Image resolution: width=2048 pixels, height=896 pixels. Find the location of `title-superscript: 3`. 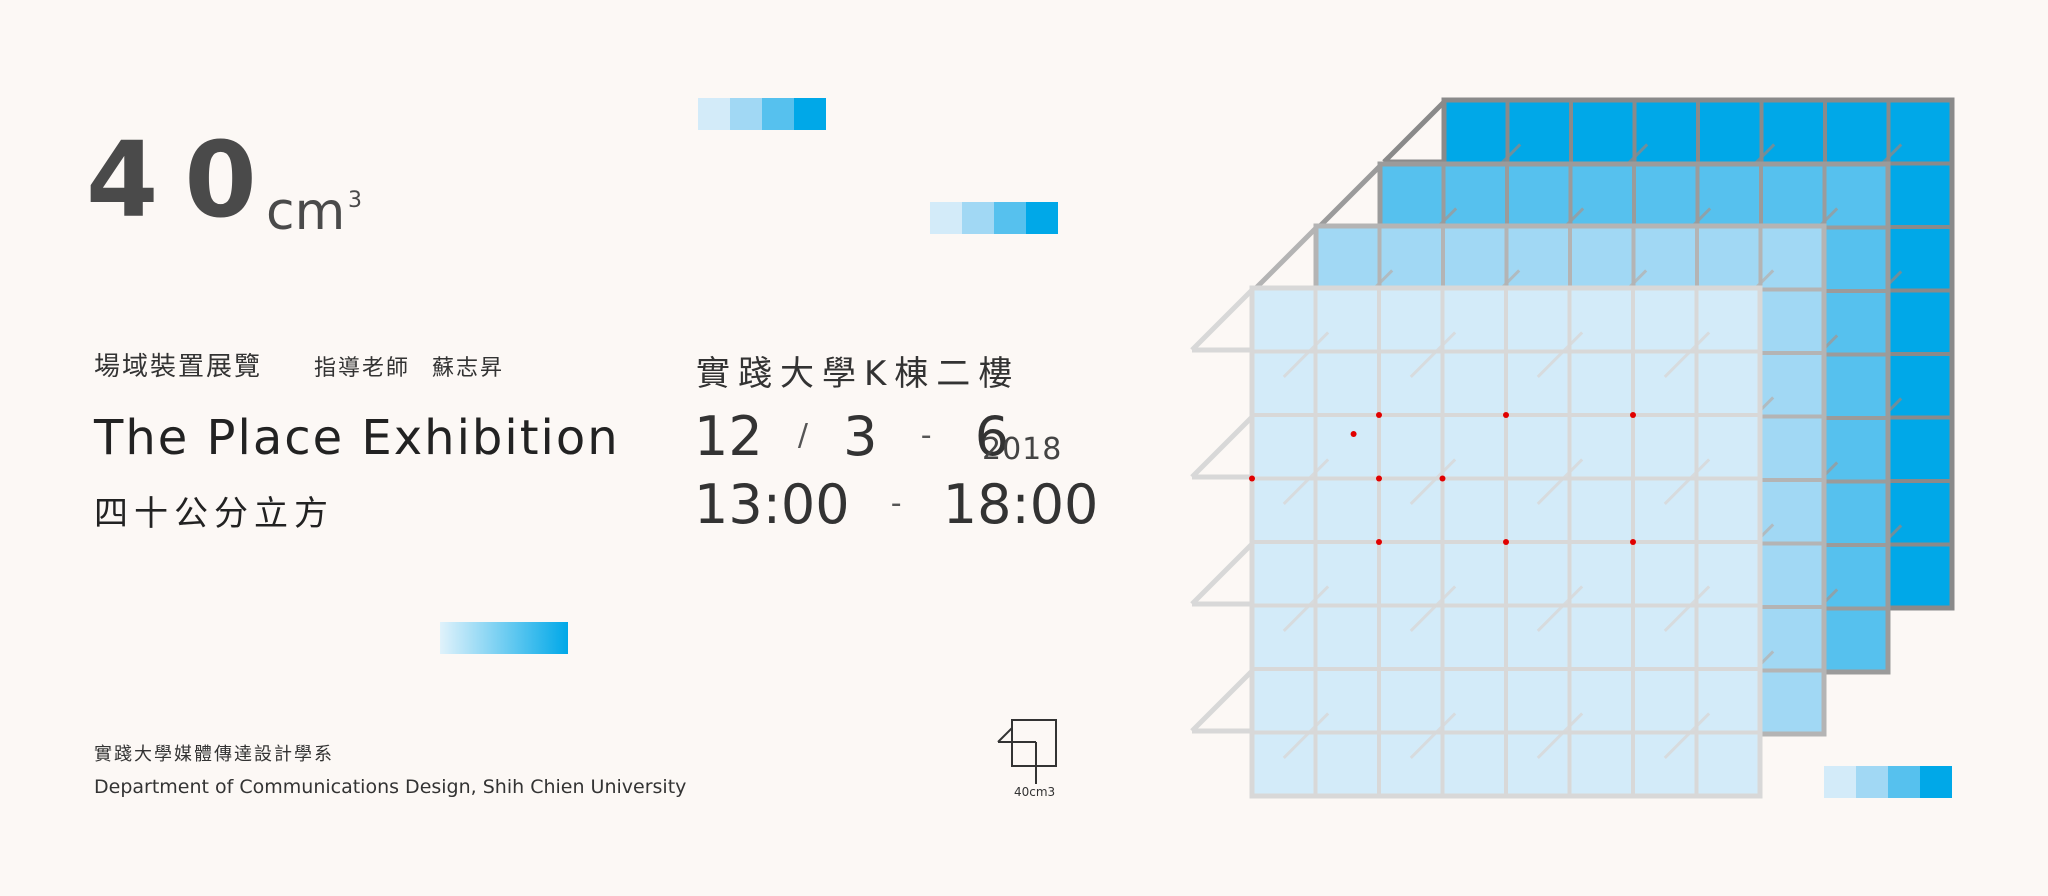

title-superscript: 3 is located at coordinates (355, 200).